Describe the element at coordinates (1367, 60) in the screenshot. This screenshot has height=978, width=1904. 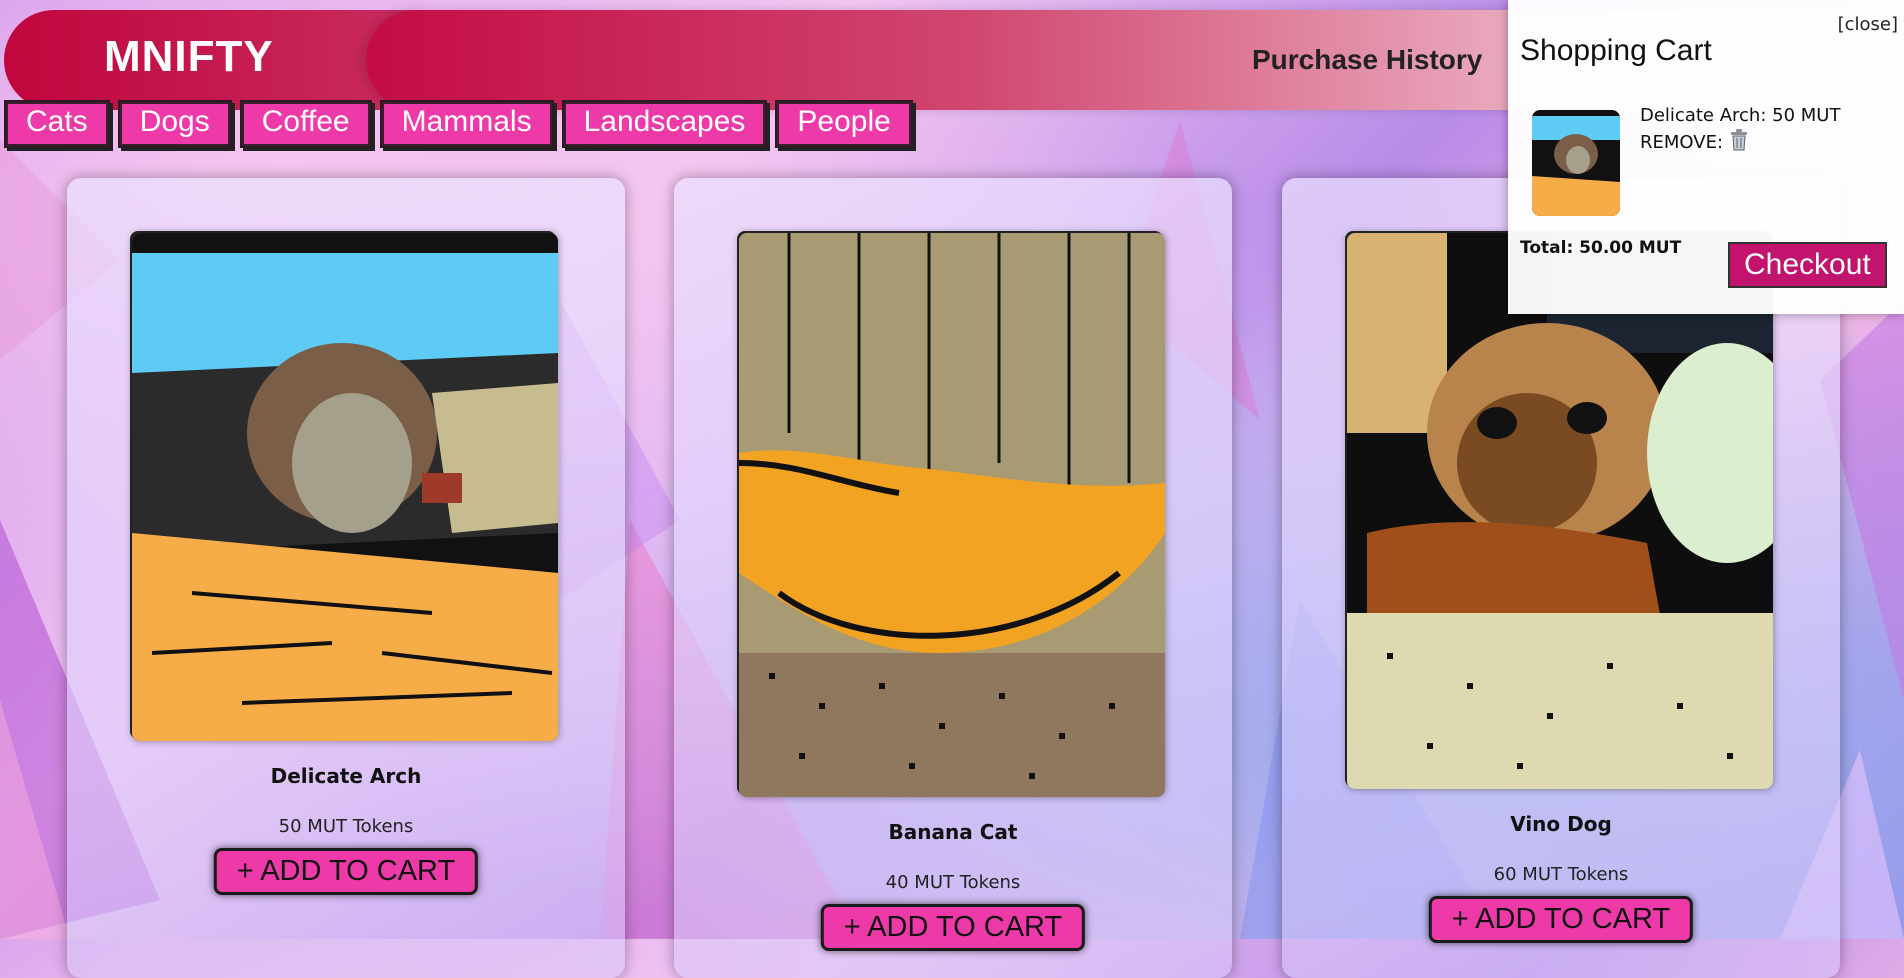
I see `purchase-history-link: Purchase History` at that location.